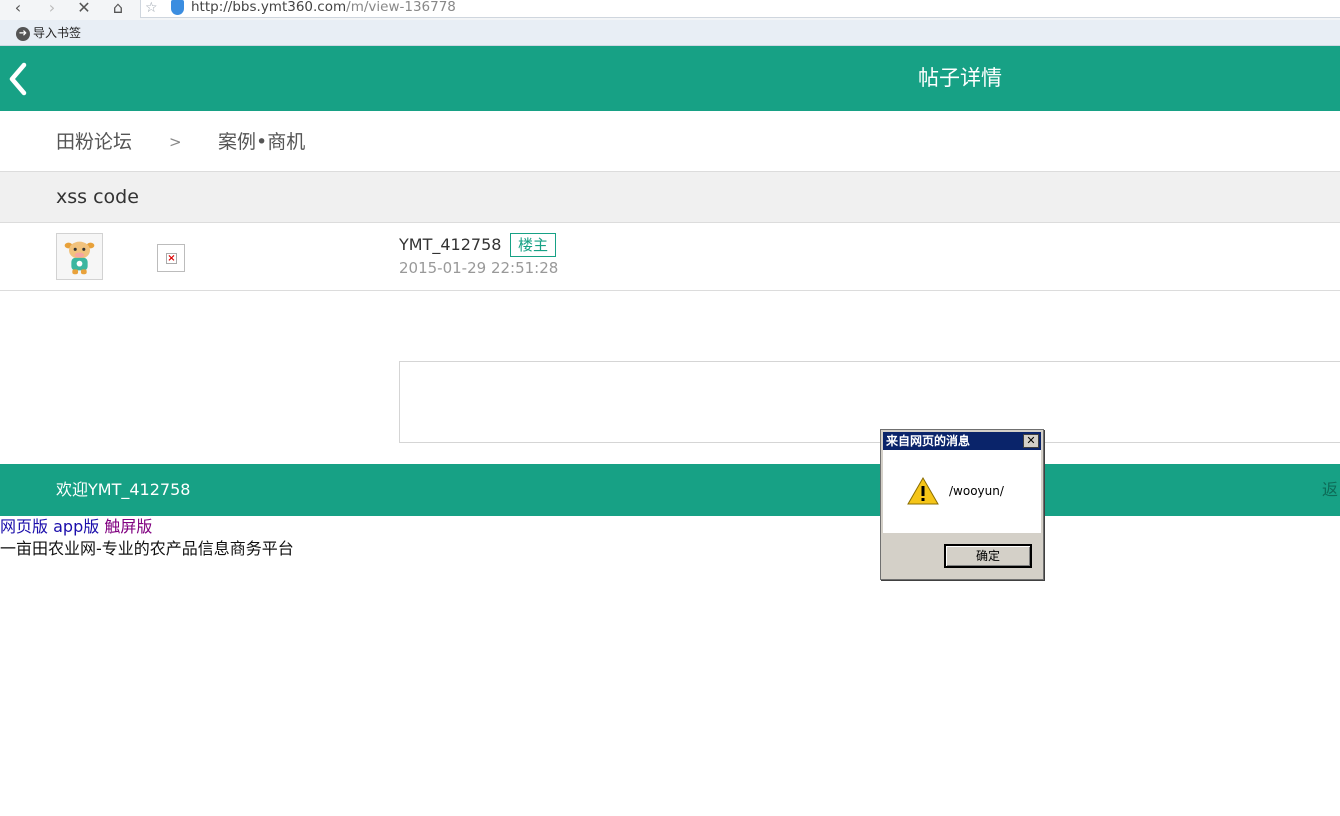 Image resolution: width=1340 pixels, height=816 pixels. Describe the element at coordinates (323, 7) in the screenshot. I see `url-text: http://bbs.ymt360.com/m/view-136778` at that location.